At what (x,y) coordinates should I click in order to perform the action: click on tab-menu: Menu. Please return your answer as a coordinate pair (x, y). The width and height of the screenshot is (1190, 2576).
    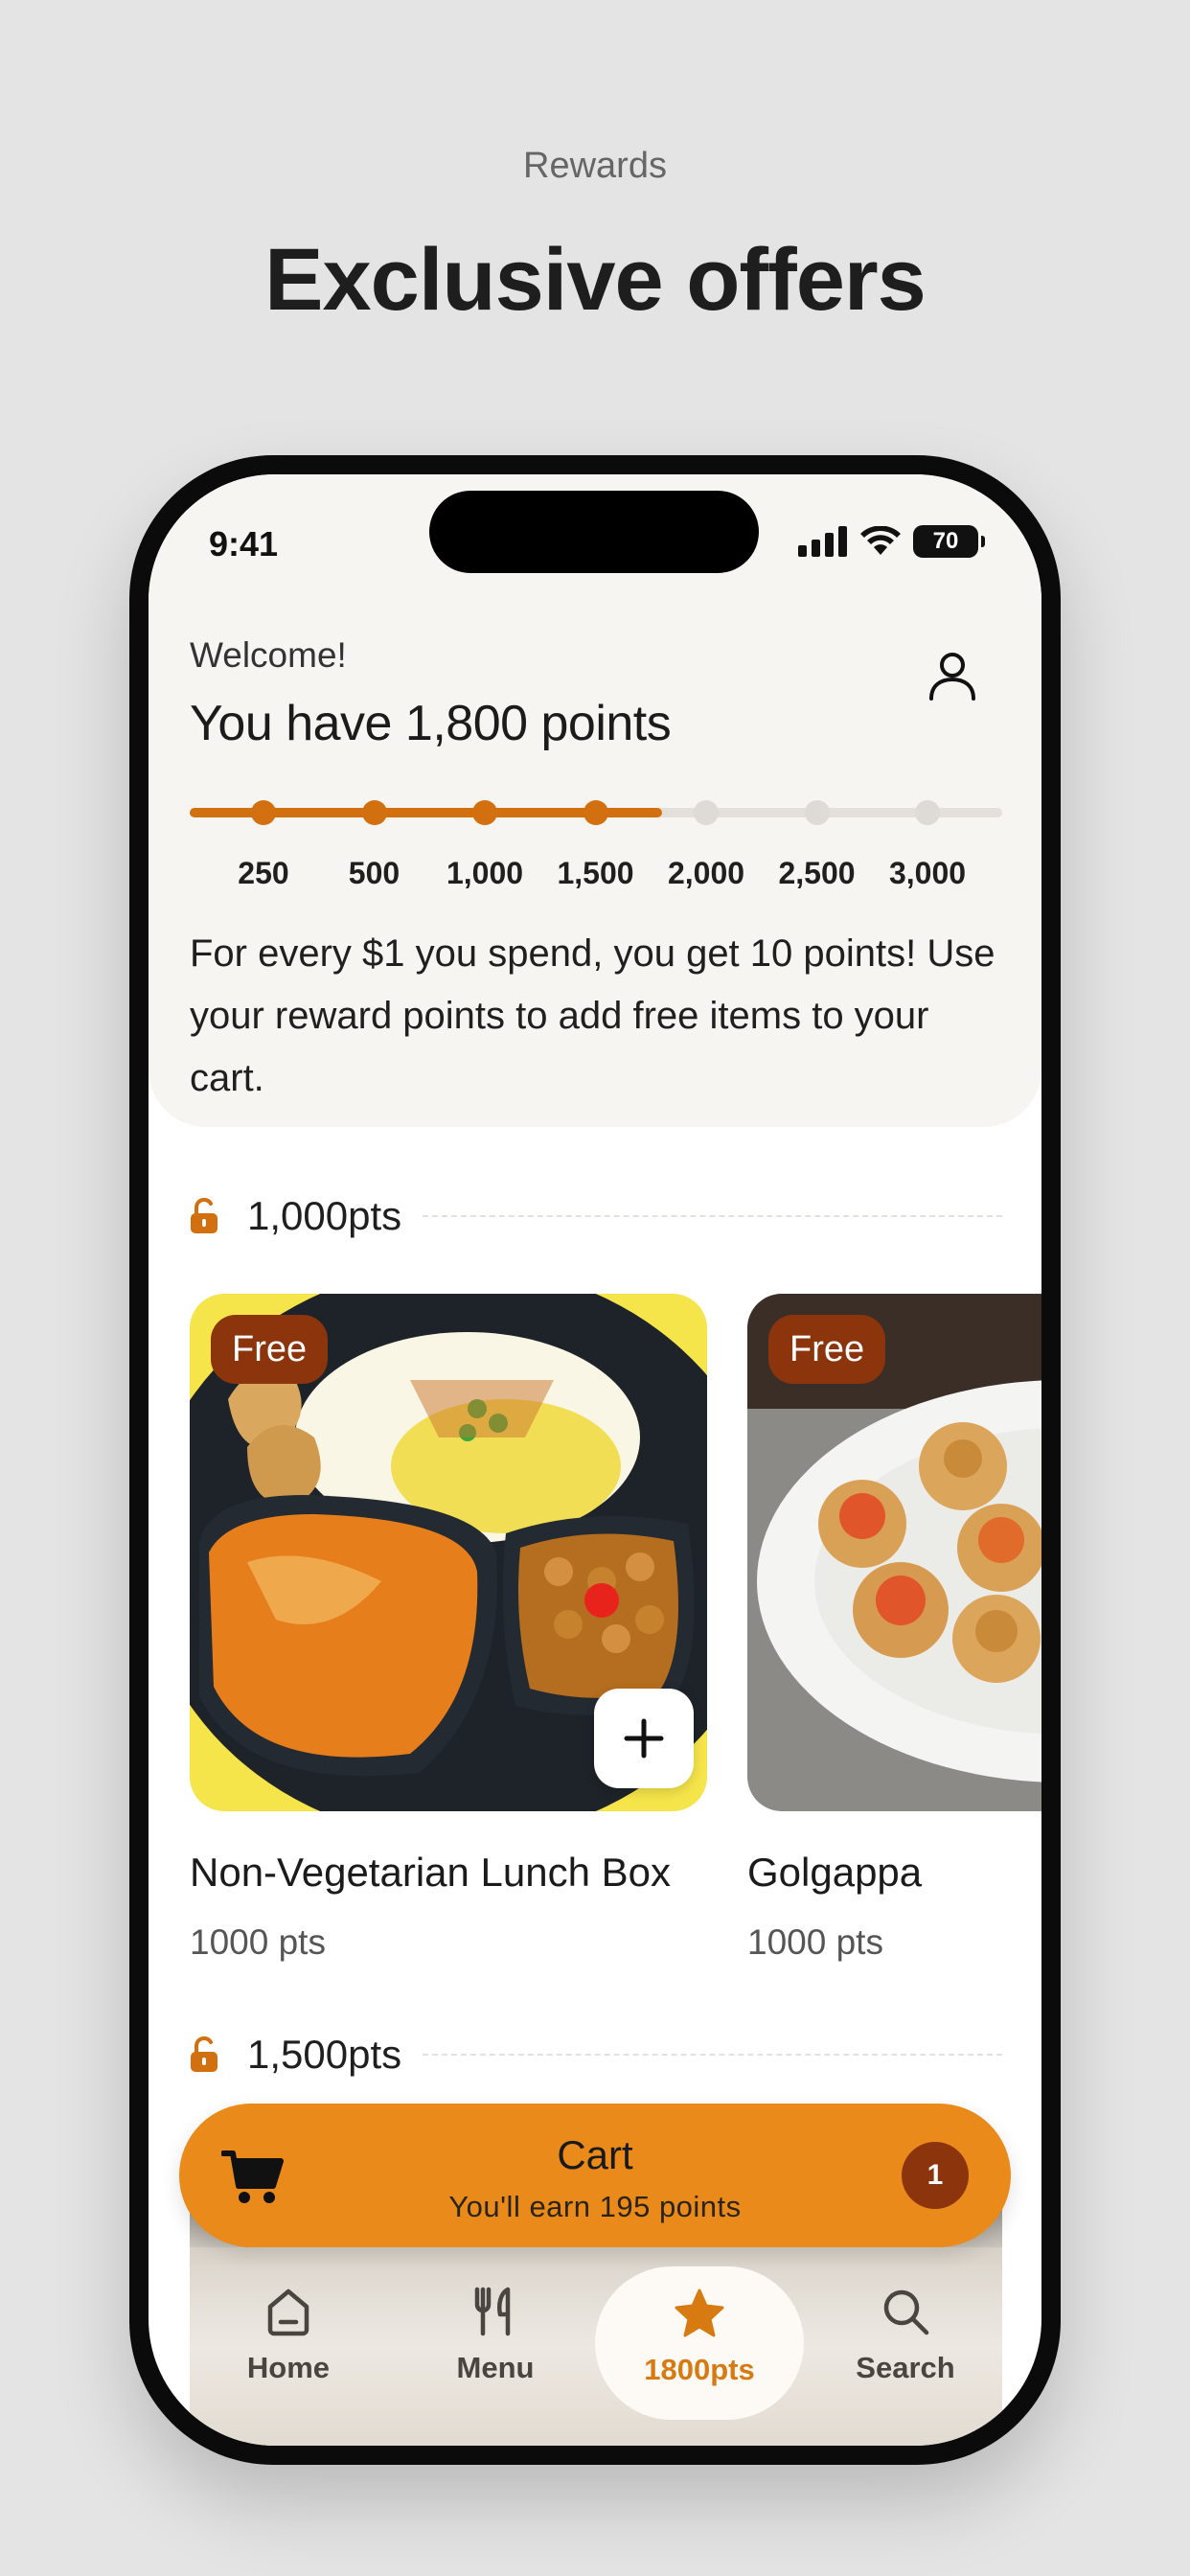
    Looking at the image, I should click on (496, 2335).